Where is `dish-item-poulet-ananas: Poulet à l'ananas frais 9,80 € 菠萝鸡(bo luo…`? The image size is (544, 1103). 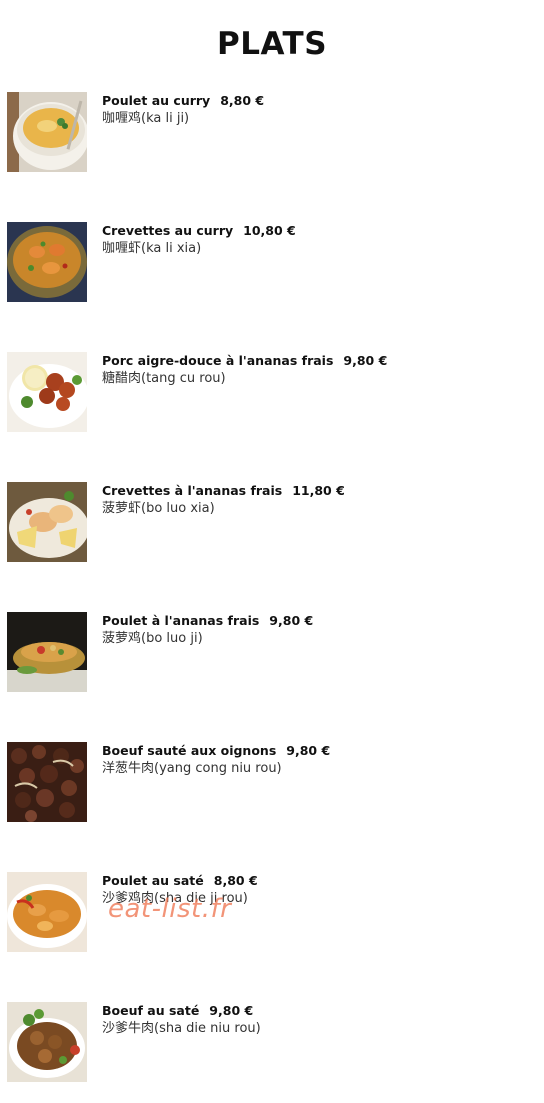
dish-item-poulet-ananas: Poulet à l'ananas frais 9,80 € 菠萝鸡(bo luo… is located at coordinates (267, 653).